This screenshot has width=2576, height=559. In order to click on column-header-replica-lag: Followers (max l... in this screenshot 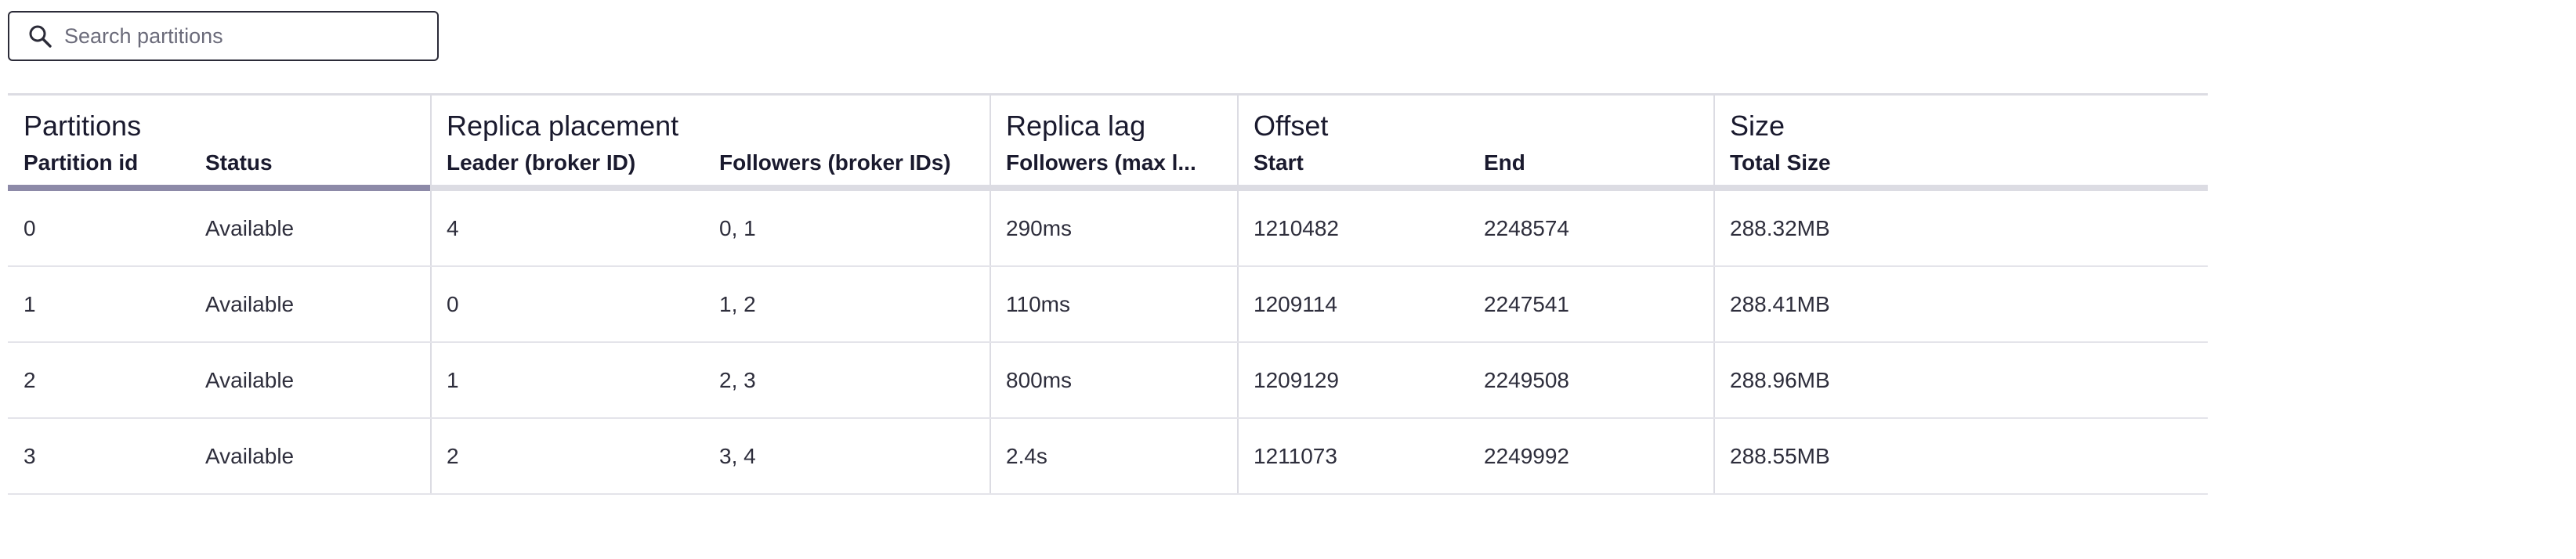, I will do `click(1114, 163)`.